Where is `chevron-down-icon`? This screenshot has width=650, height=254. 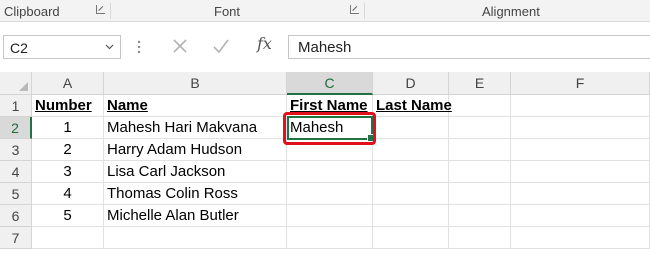
chevron-down-icon is located at coordinates (109, 46).